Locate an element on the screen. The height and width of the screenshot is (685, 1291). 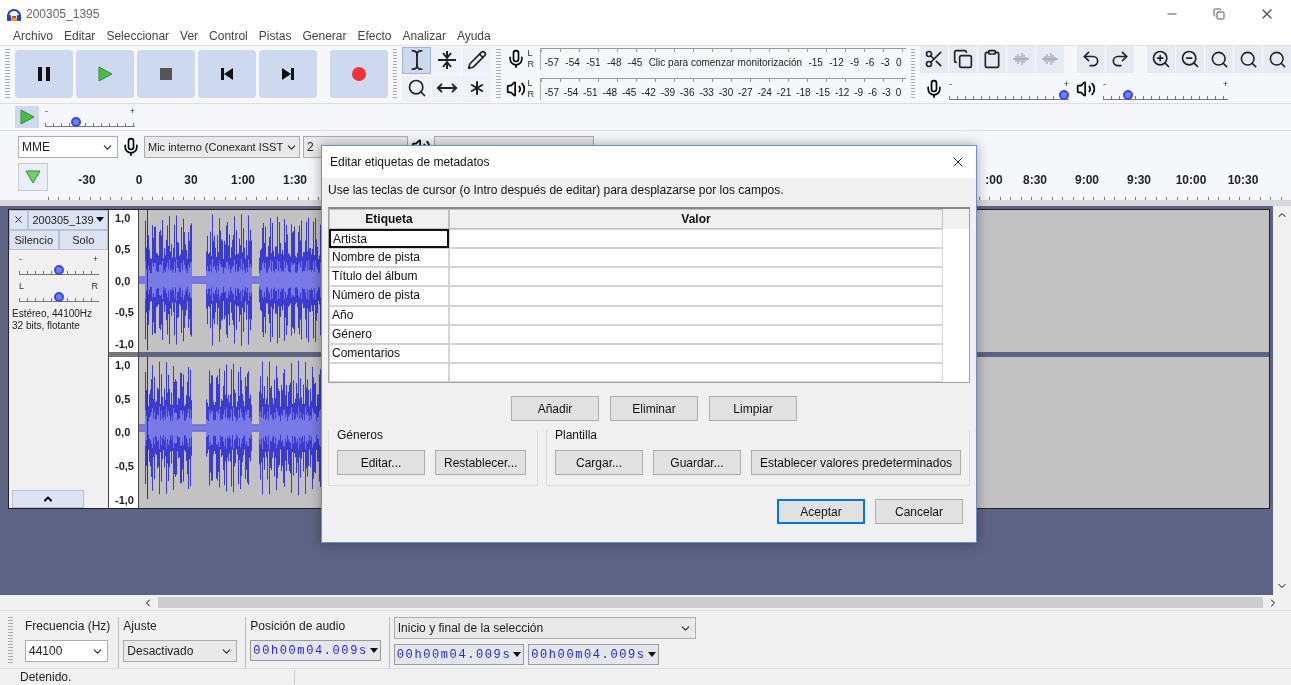
meter-scale: -57 -54 -51 -48 -45 Clic para comenzar monitorización -15 -12 -9 -6 -3 0 is located at coordinates (722, 59).